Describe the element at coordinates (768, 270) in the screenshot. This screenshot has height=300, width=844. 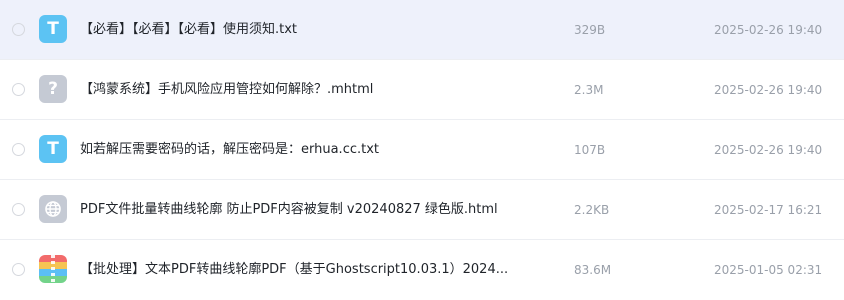
I see `file-modified-date: 2025-01-05 02:31` at that location.